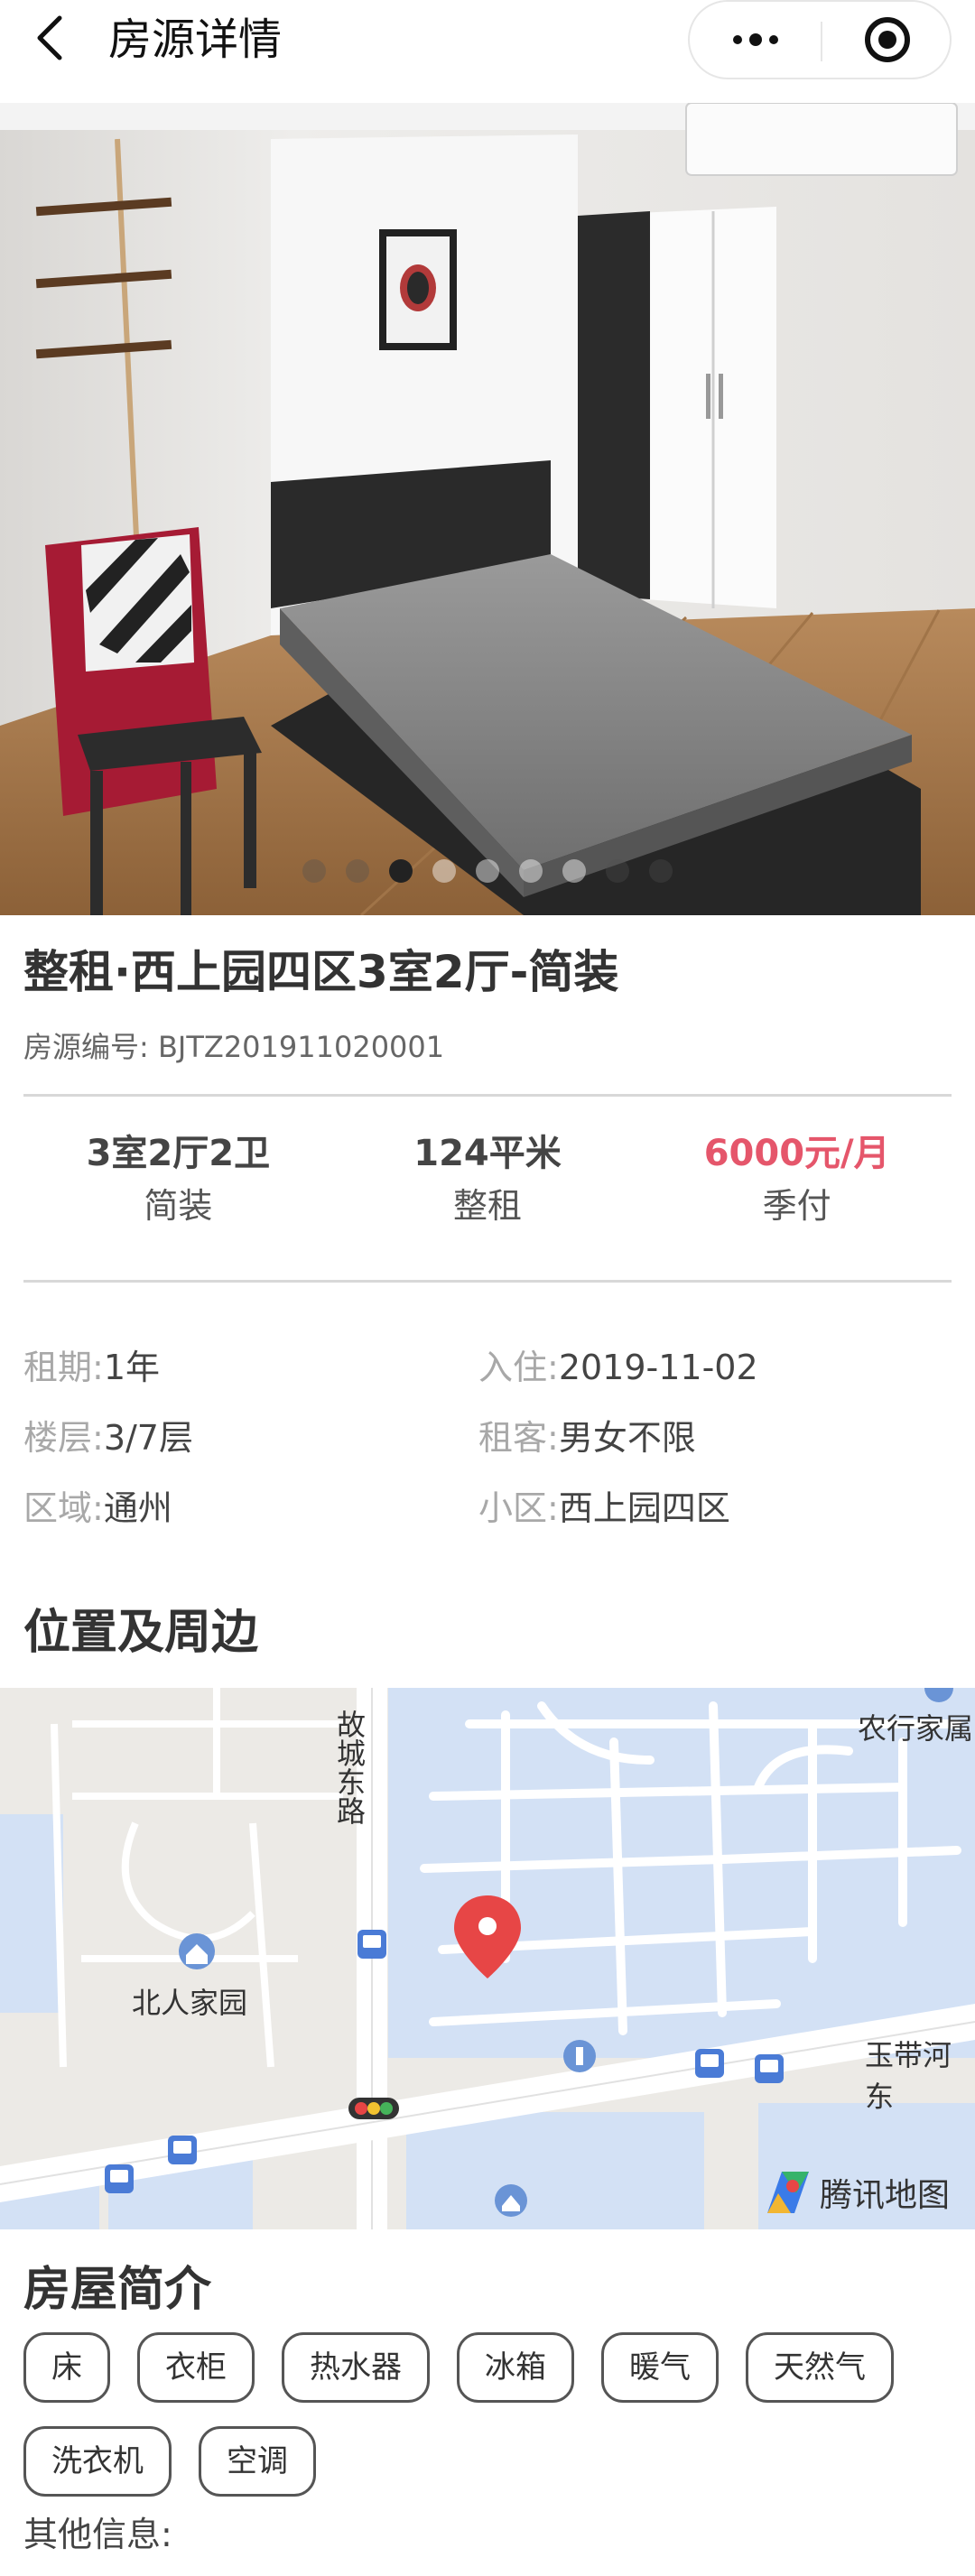  Describe the element at coordinates (179, 1206) in the screenshot. I see `stat-decoration: 简装` at that location.